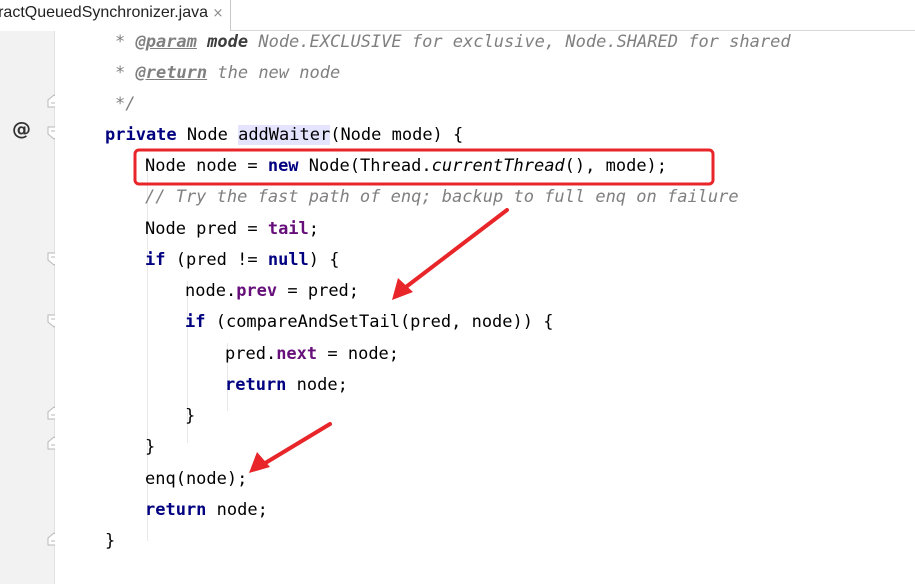 Image resolution: width=915 pixels, height=584 pixels. What do you see at coordinates (272, 291) in the screenshot?
I see `code-line: node.prev = pred;` at bounding box center [272, 291].